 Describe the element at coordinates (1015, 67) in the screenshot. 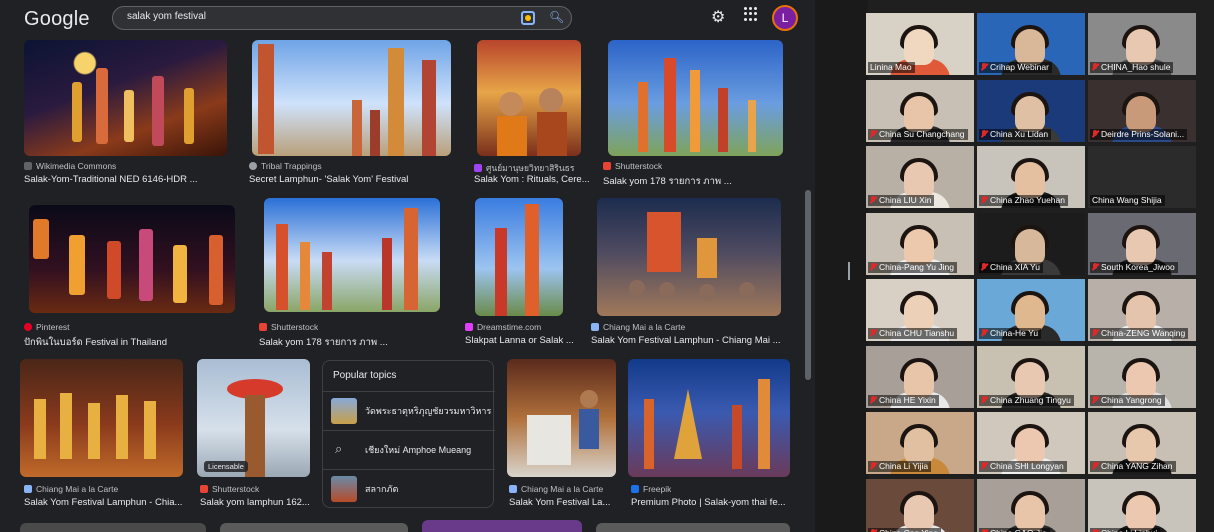

I see `participant-name: Crihap Webinar` at that location.